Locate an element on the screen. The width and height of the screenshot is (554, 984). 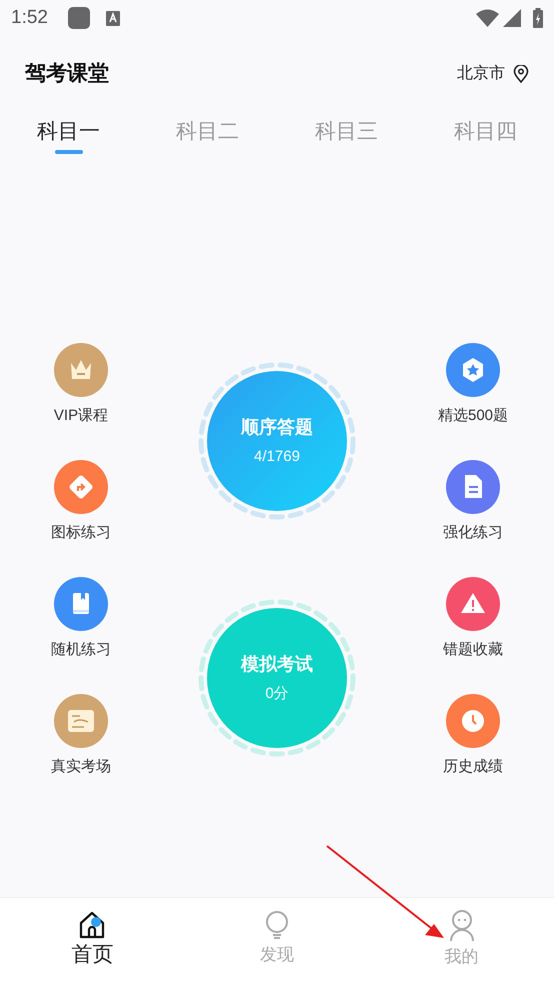
document-icon is located at coordinates (473, 487).